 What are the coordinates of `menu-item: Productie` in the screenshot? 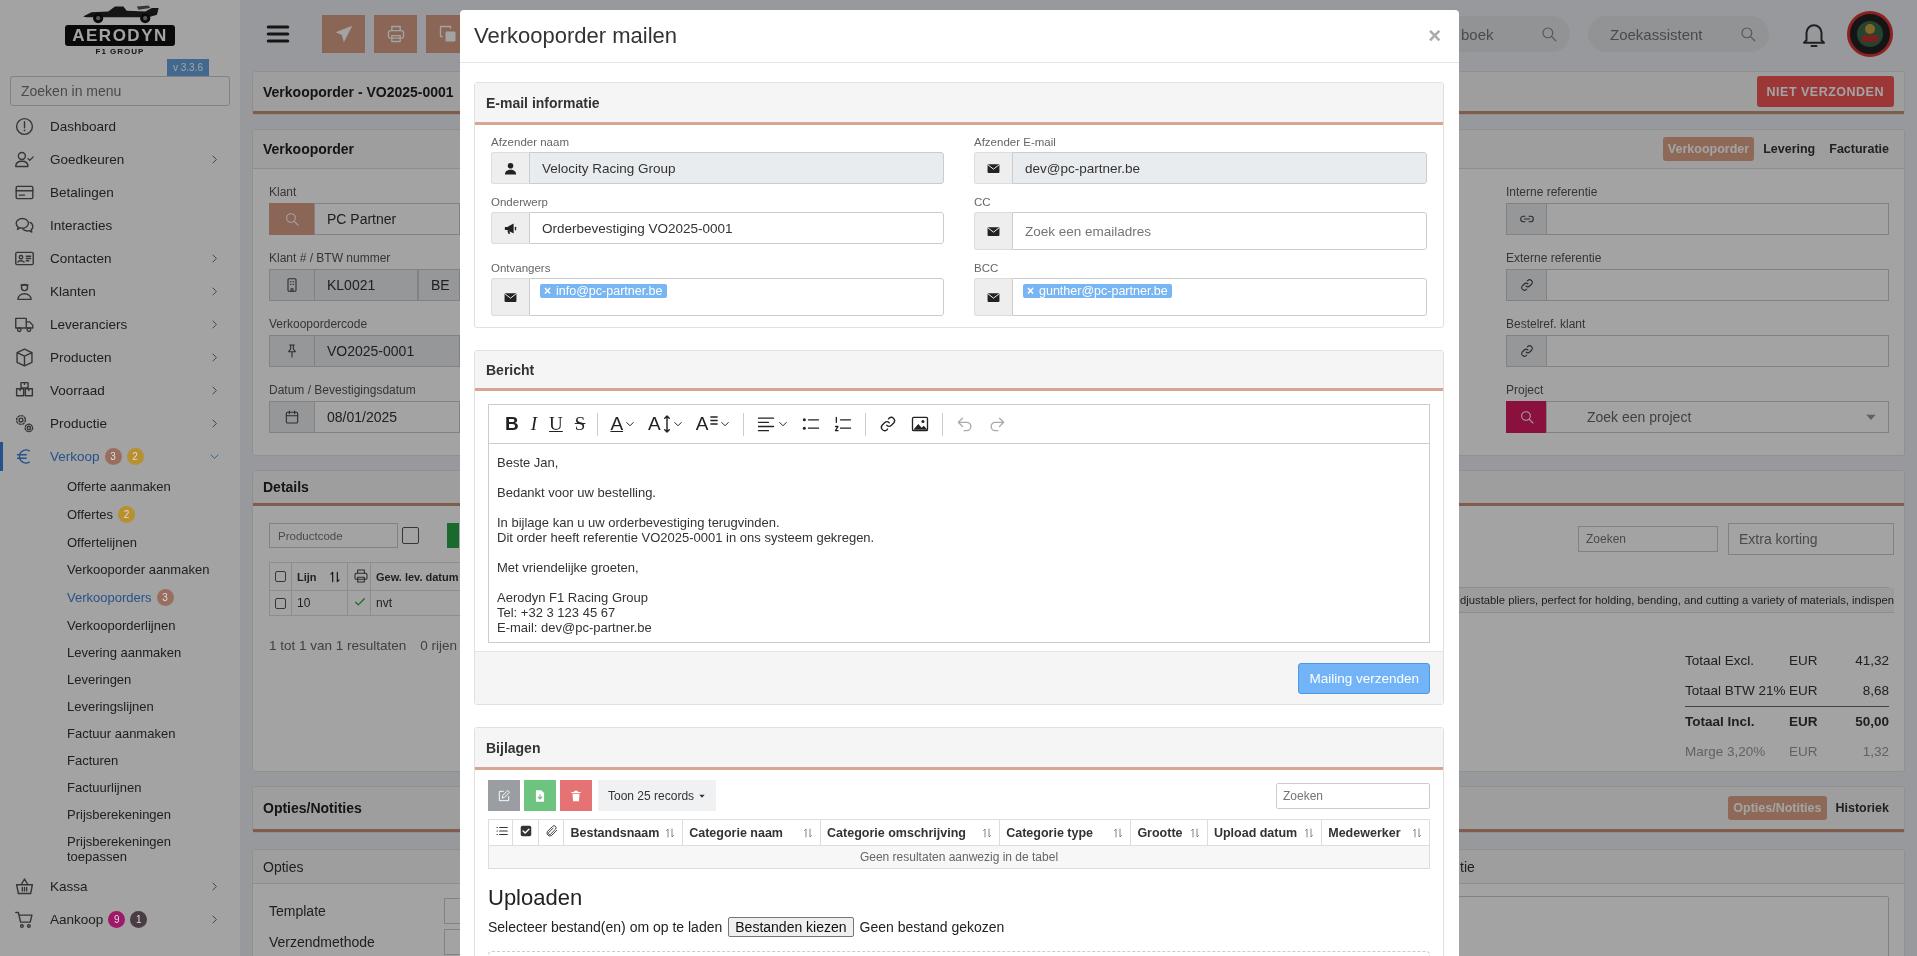 It's located at (120, 423).